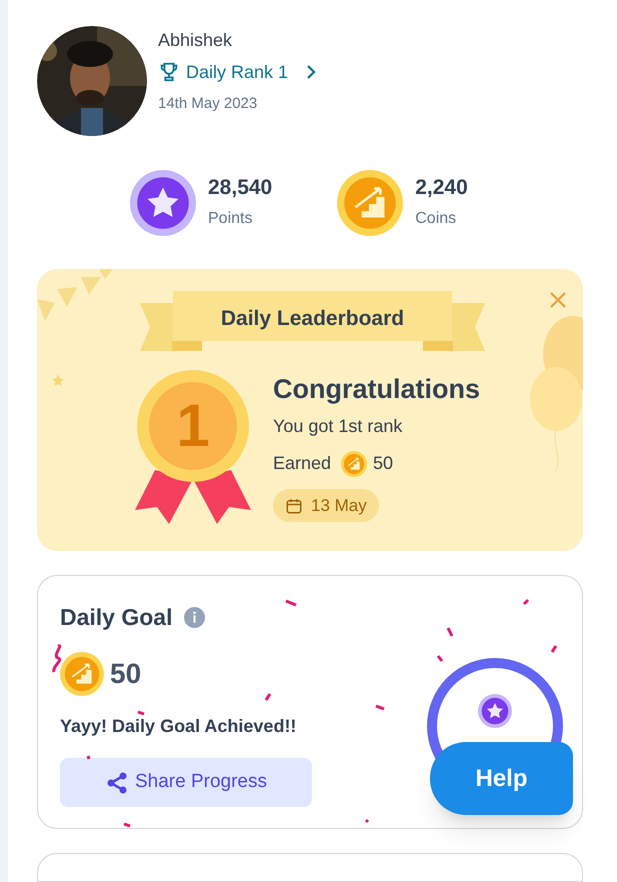 The image size is (617, 882). What do you see at coordinates (294, 505) in the screenshot?
I see `calendar-icon` at bounding box center [294, 505].